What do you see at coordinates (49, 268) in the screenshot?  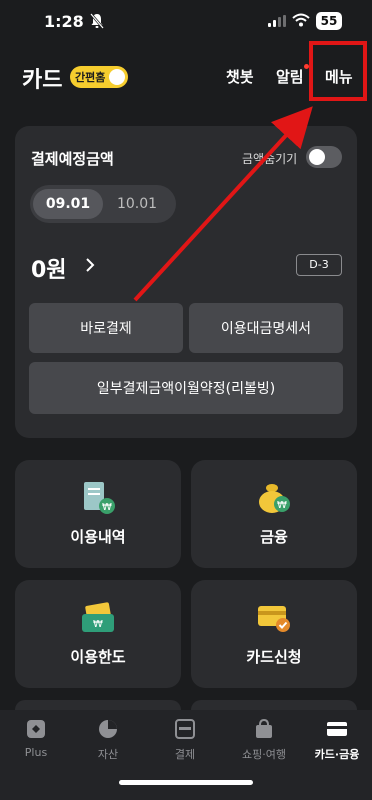 I see `payment-amount: 0원` at bounding box center [49, 268].